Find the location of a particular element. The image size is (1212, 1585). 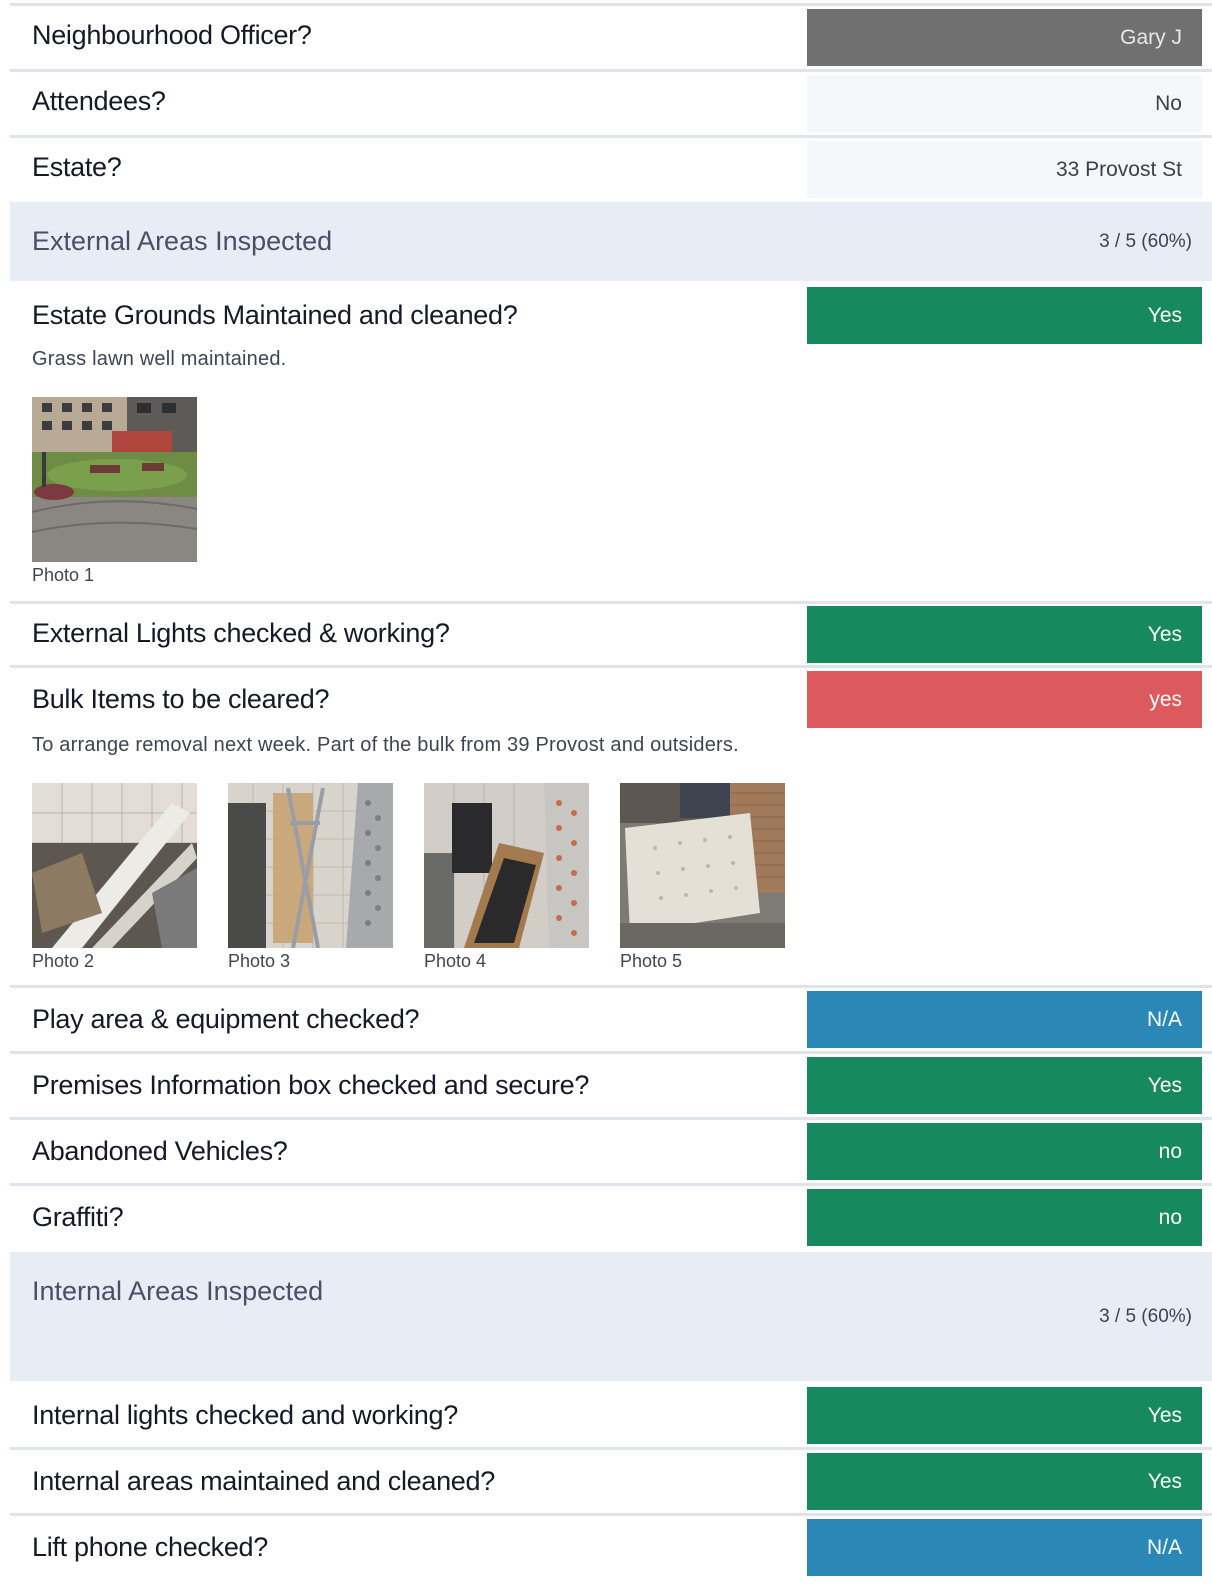

photo-thumbnail: Photo 1 is located at coordinates (114, 491).